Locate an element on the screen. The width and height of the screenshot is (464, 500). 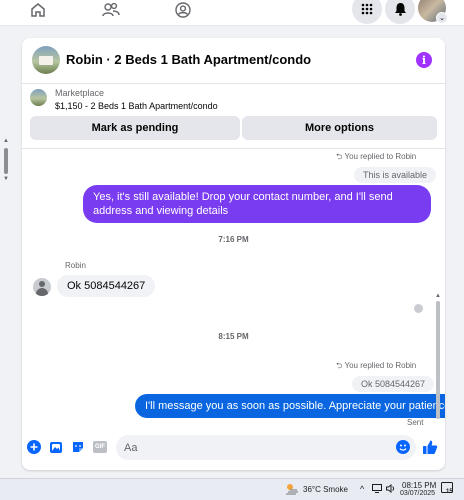
scroll-up-arrow-icon: ▲ is located at coordinates (6, 141).